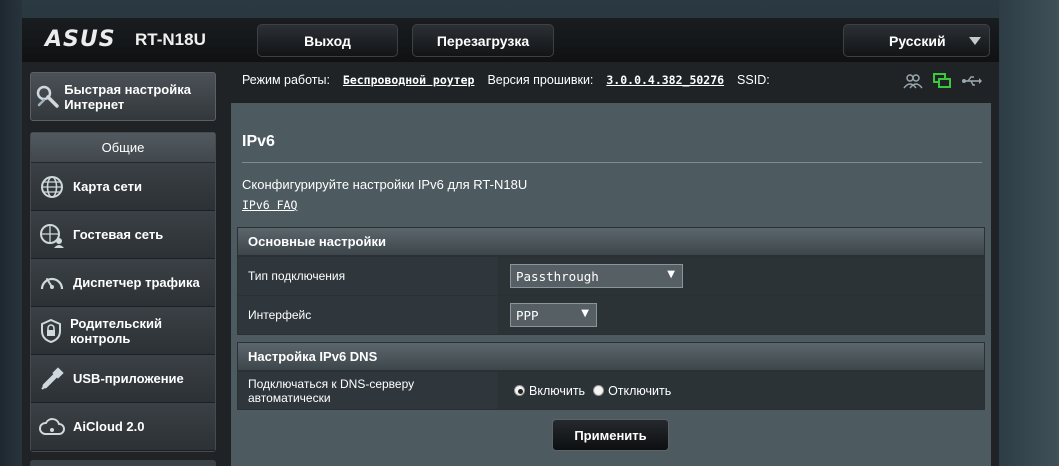 This screenshot has width=1059, height=466. I want to click on ssid-label: SSID:, so click(753, 80).